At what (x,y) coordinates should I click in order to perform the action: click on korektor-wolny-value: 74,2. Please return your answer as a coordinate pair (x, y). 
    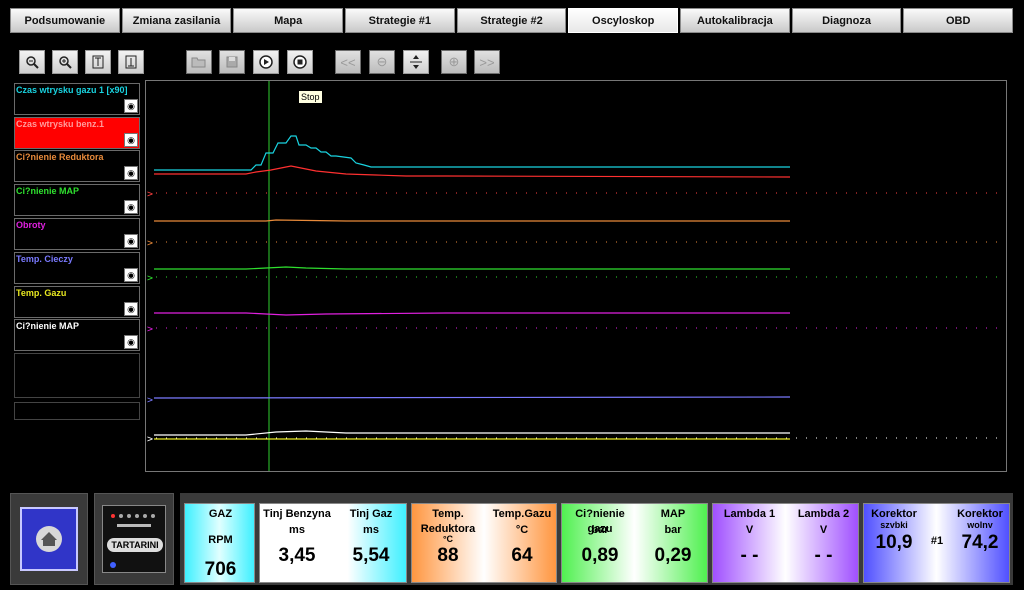
    Looking at the image, I should click on (980, 542).